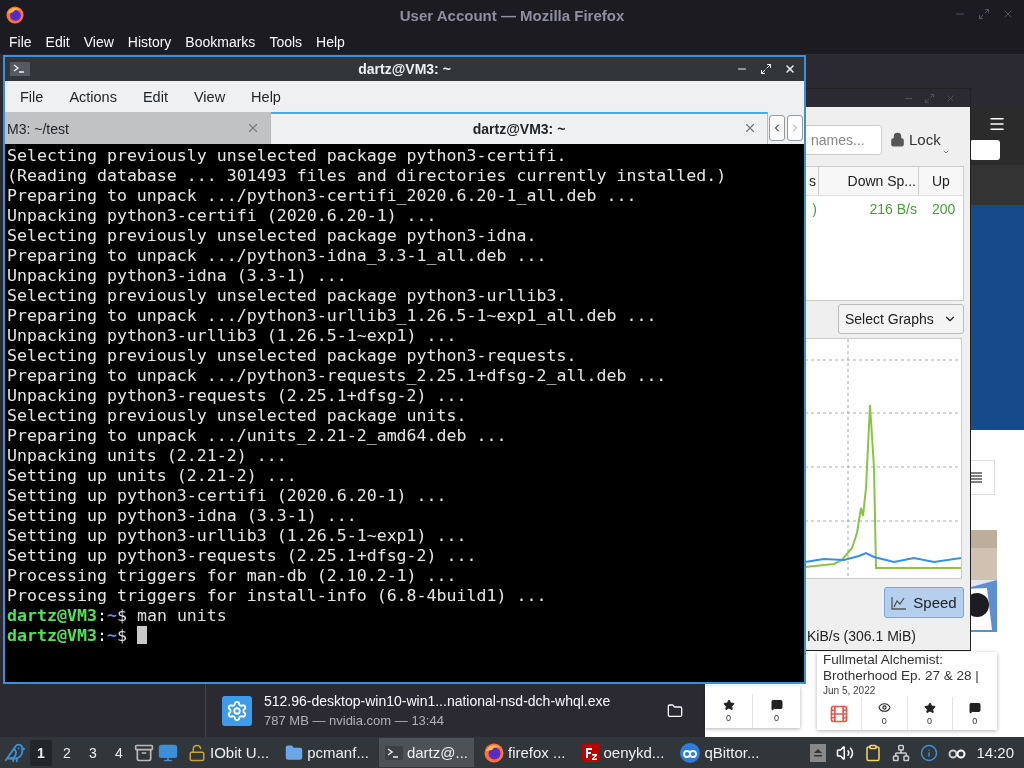 This screenshot has width=1024, height=768. What do you see at coordinates (897, 139) in the screenshot?
I see `lock-icon` at bounding box center [897, 139].